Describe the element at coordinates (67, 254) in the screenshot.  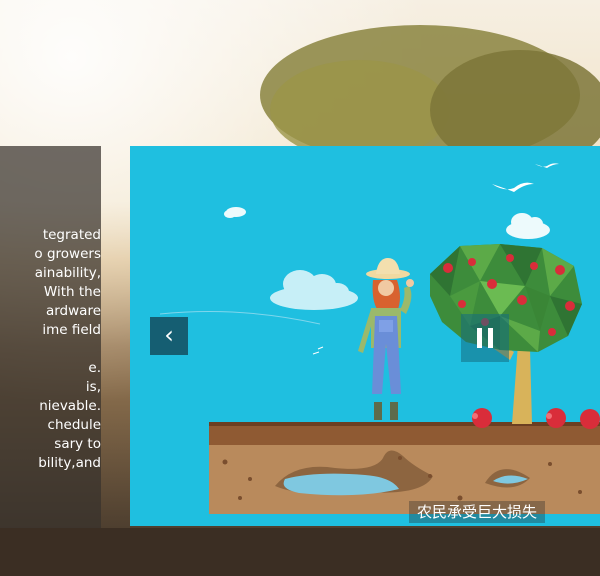
I see `intro-text-line: o growers` at that location.